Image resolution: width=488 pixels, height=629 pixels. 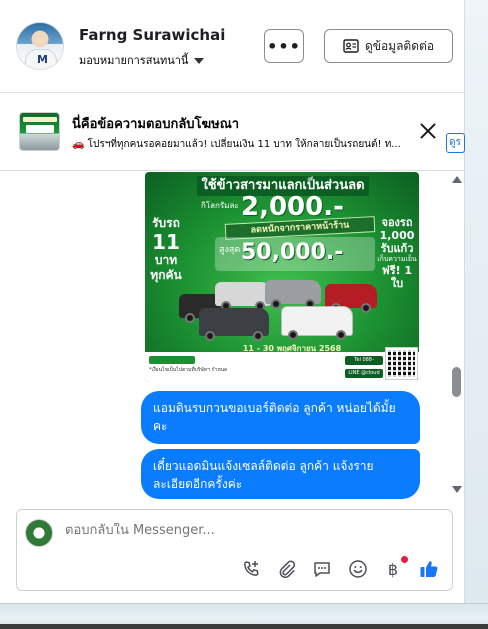 I want to click on right-small: เก็บความเย็น, so click(x=397, y=259).